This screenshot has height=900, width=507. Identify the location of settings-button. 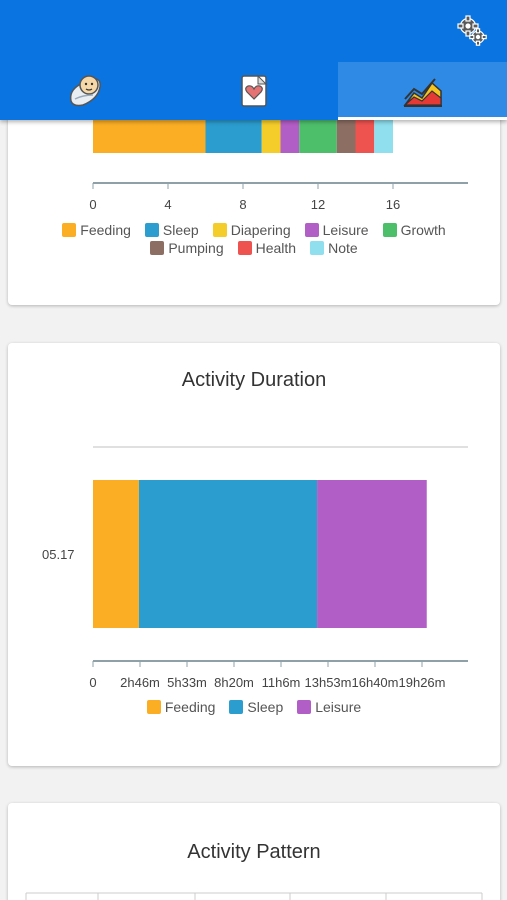
(472, 31).